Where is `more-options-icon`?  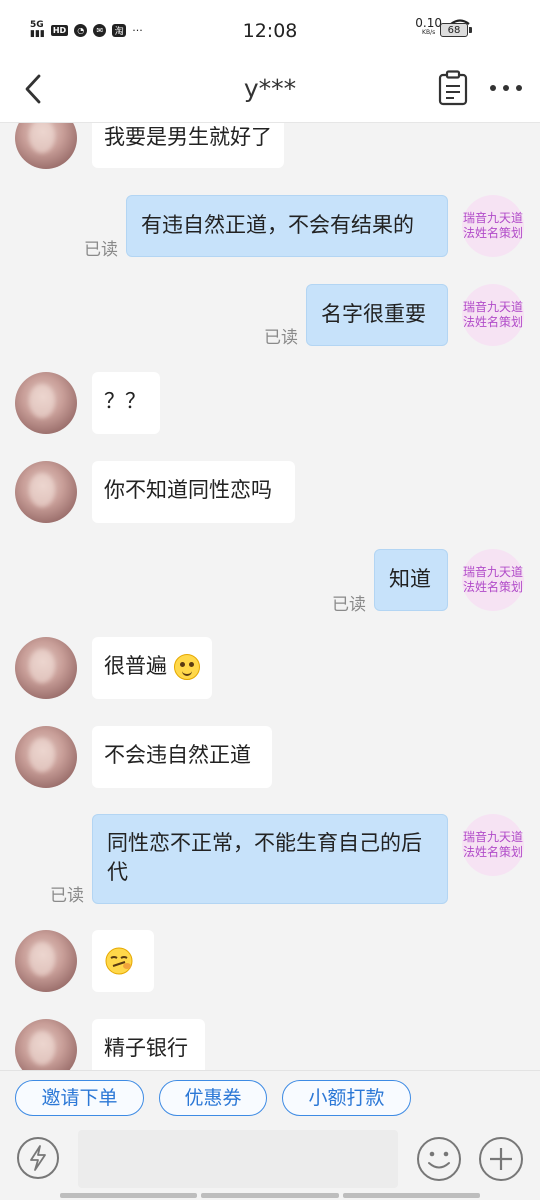
more-options-icon is located at coordinates (506, 88).